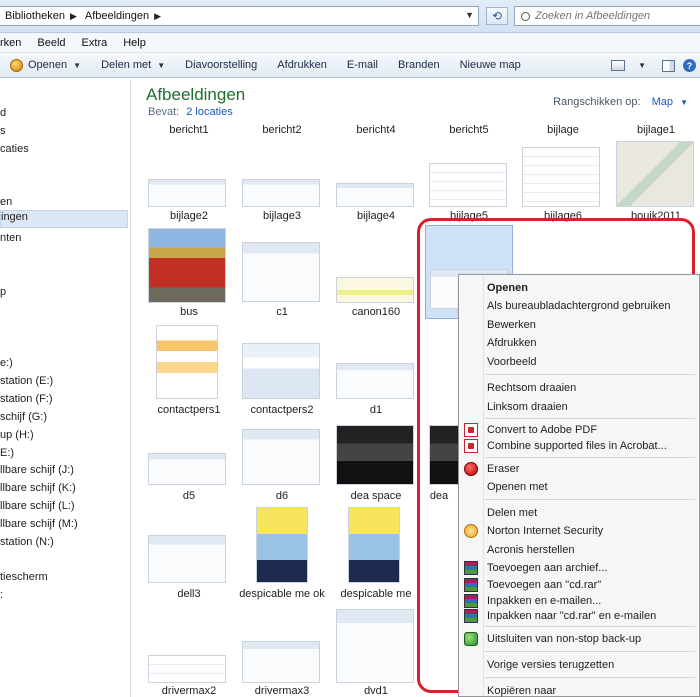 The image size is (700, 697). Describe the element at coordinates (35, 16) in the screenshot. I see `breadcrumb-libraries: Bibliotheken` at that location.